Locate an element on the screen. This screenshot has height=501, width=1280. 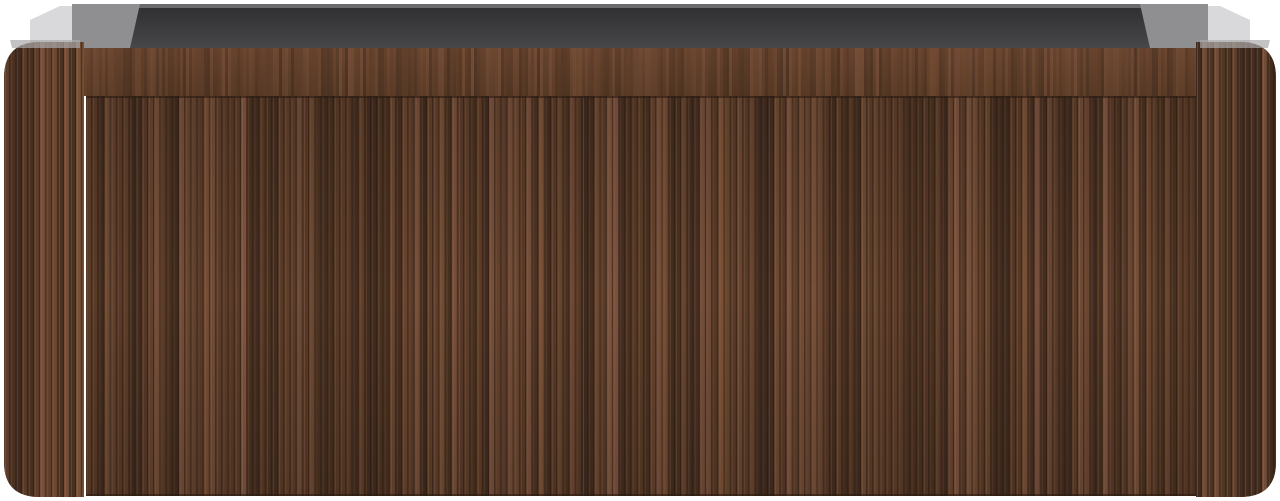
top-rail-grain is located at coordinates (640, 72).